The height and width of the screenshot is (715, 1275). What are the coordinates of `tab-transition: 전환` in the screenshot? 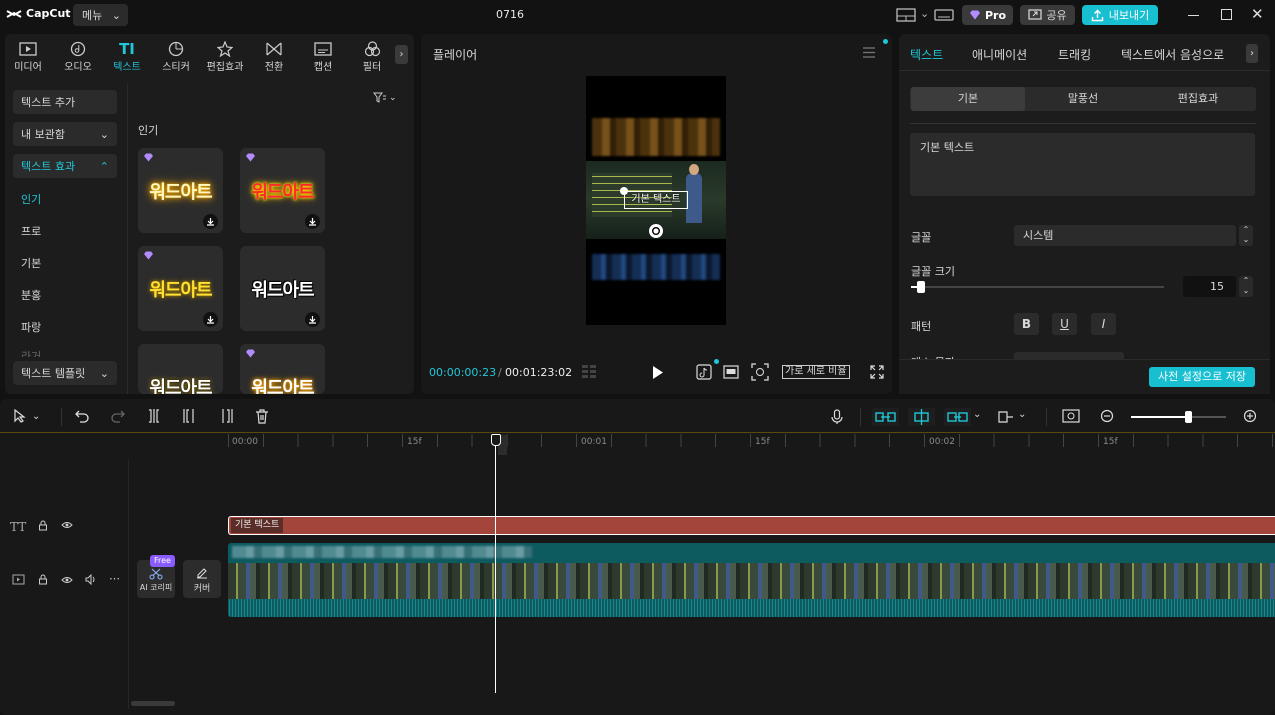 It's located at (274, 56).